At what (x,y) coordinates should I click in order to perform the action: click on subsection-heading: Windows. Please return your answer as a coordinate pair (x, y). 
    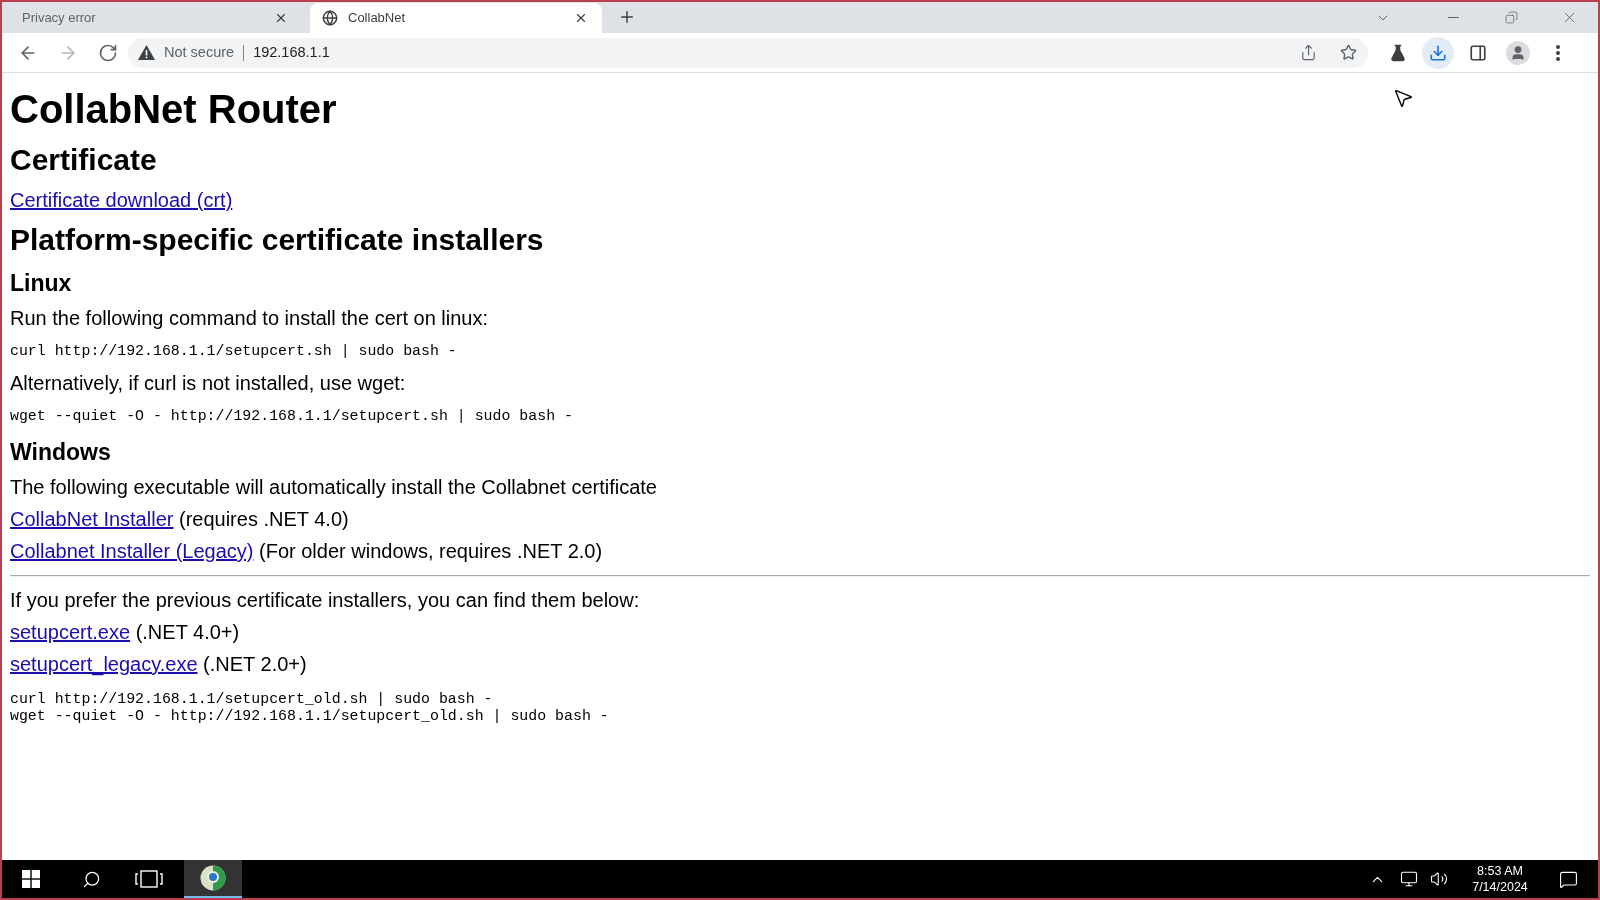
    Looking at the image, I should click on (60, 452).